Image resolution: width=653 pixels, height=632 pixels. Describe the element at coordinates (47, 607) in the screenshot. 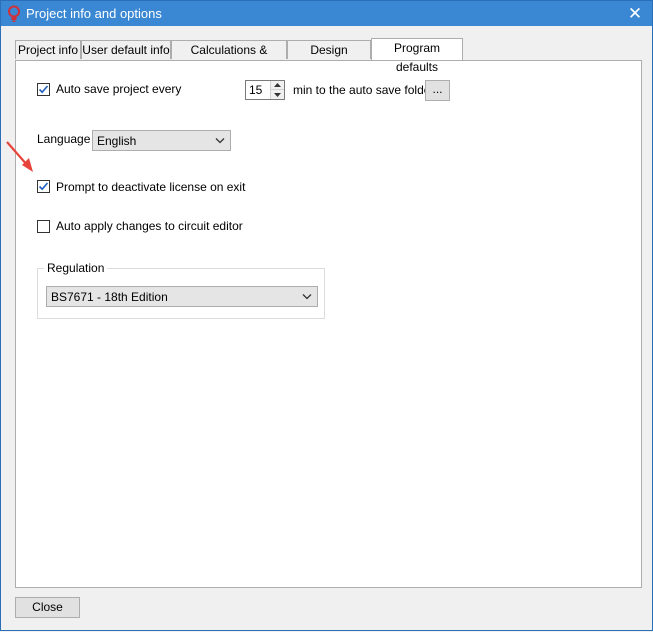

I see `close-button: Close` at that location.